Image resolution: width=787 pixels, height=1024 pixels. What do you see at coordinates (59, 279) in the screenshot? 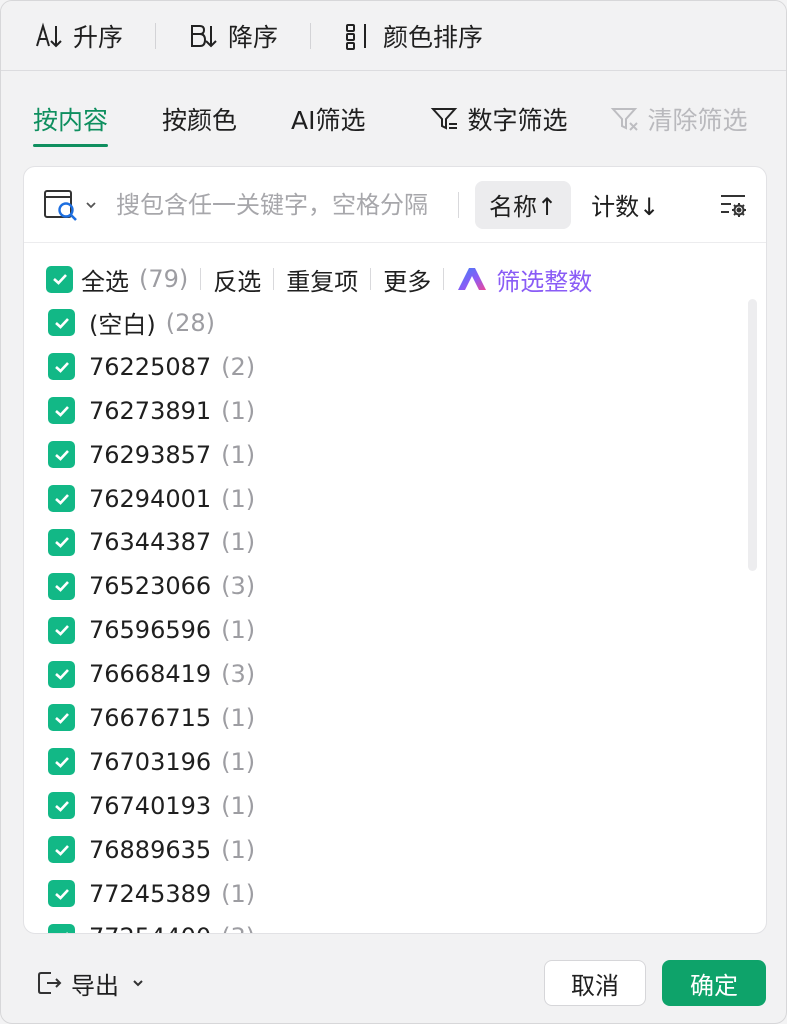
I see `select-all-checkbox` at bounding box center [59, 279].